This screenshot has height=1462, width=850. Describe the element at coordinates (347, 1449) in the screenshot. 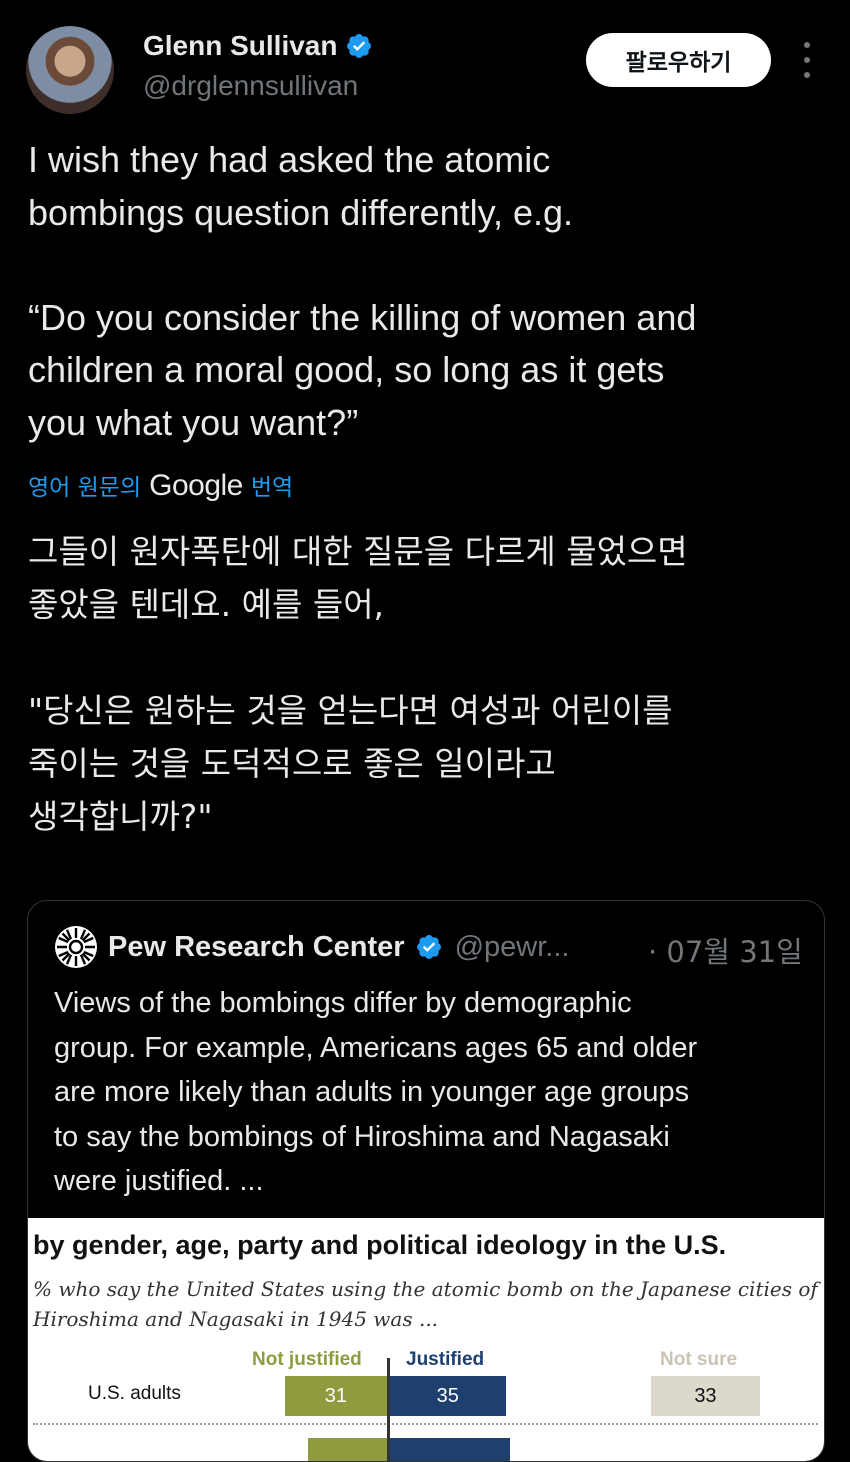

I see `bar-next-row-not-justified` at that location.